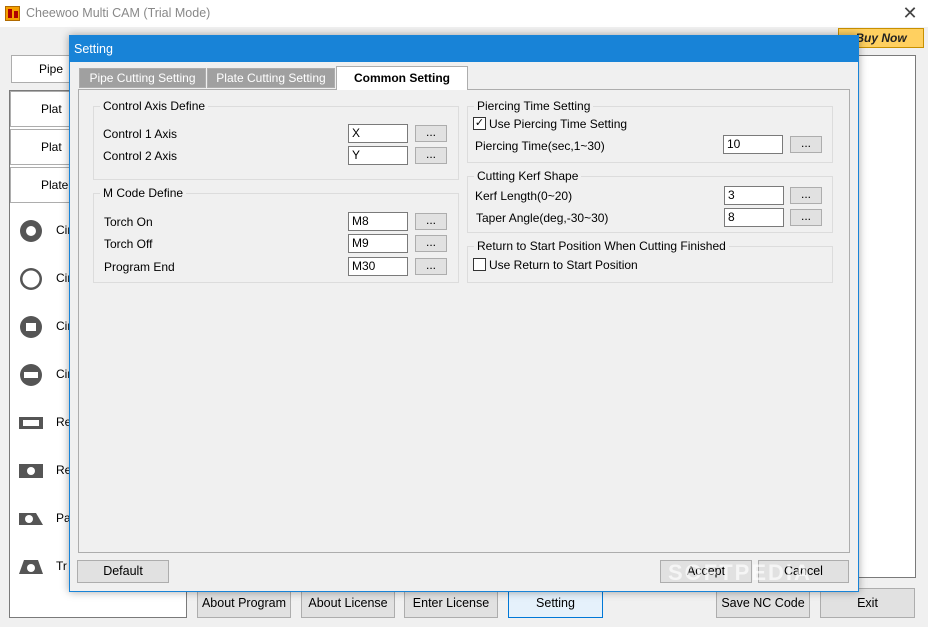  What do you see at coordinates (348, 603) in the screenshot?
I see `about-license-button: About License` at bounding box center [348, 603].